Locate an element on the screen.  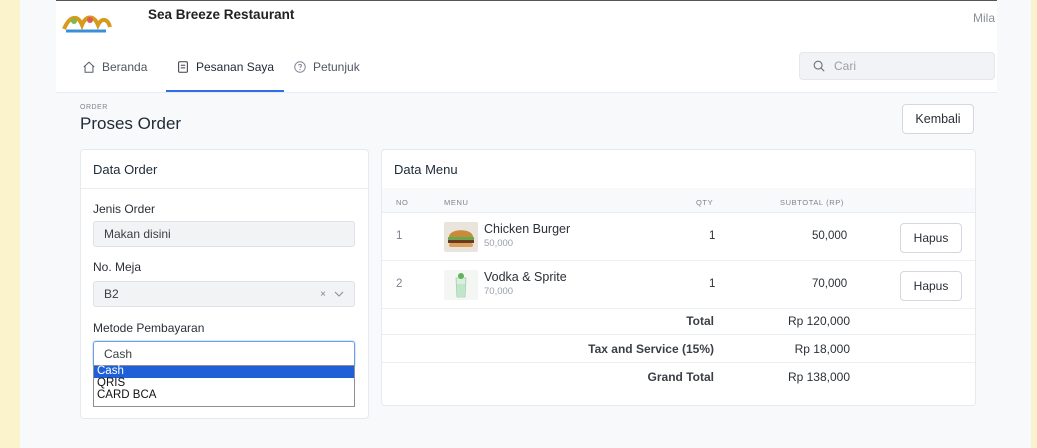
grand-total-row: Grand Total Rp 138,000 is located at coordinates (678, 378).